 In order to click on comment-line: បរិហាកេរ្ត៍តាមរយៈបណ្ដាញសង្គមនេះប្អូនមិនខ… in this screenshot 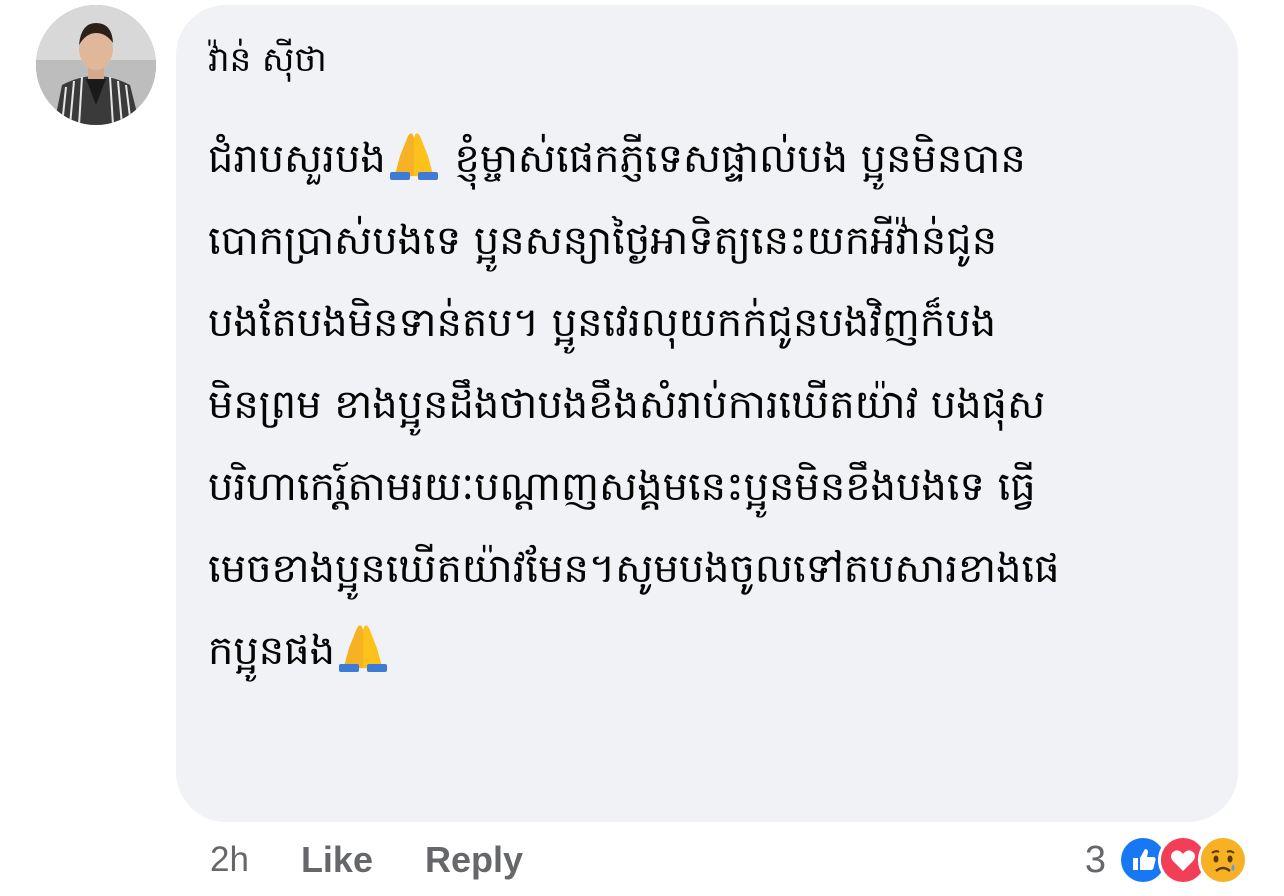, I will do `click(622, 487)`.